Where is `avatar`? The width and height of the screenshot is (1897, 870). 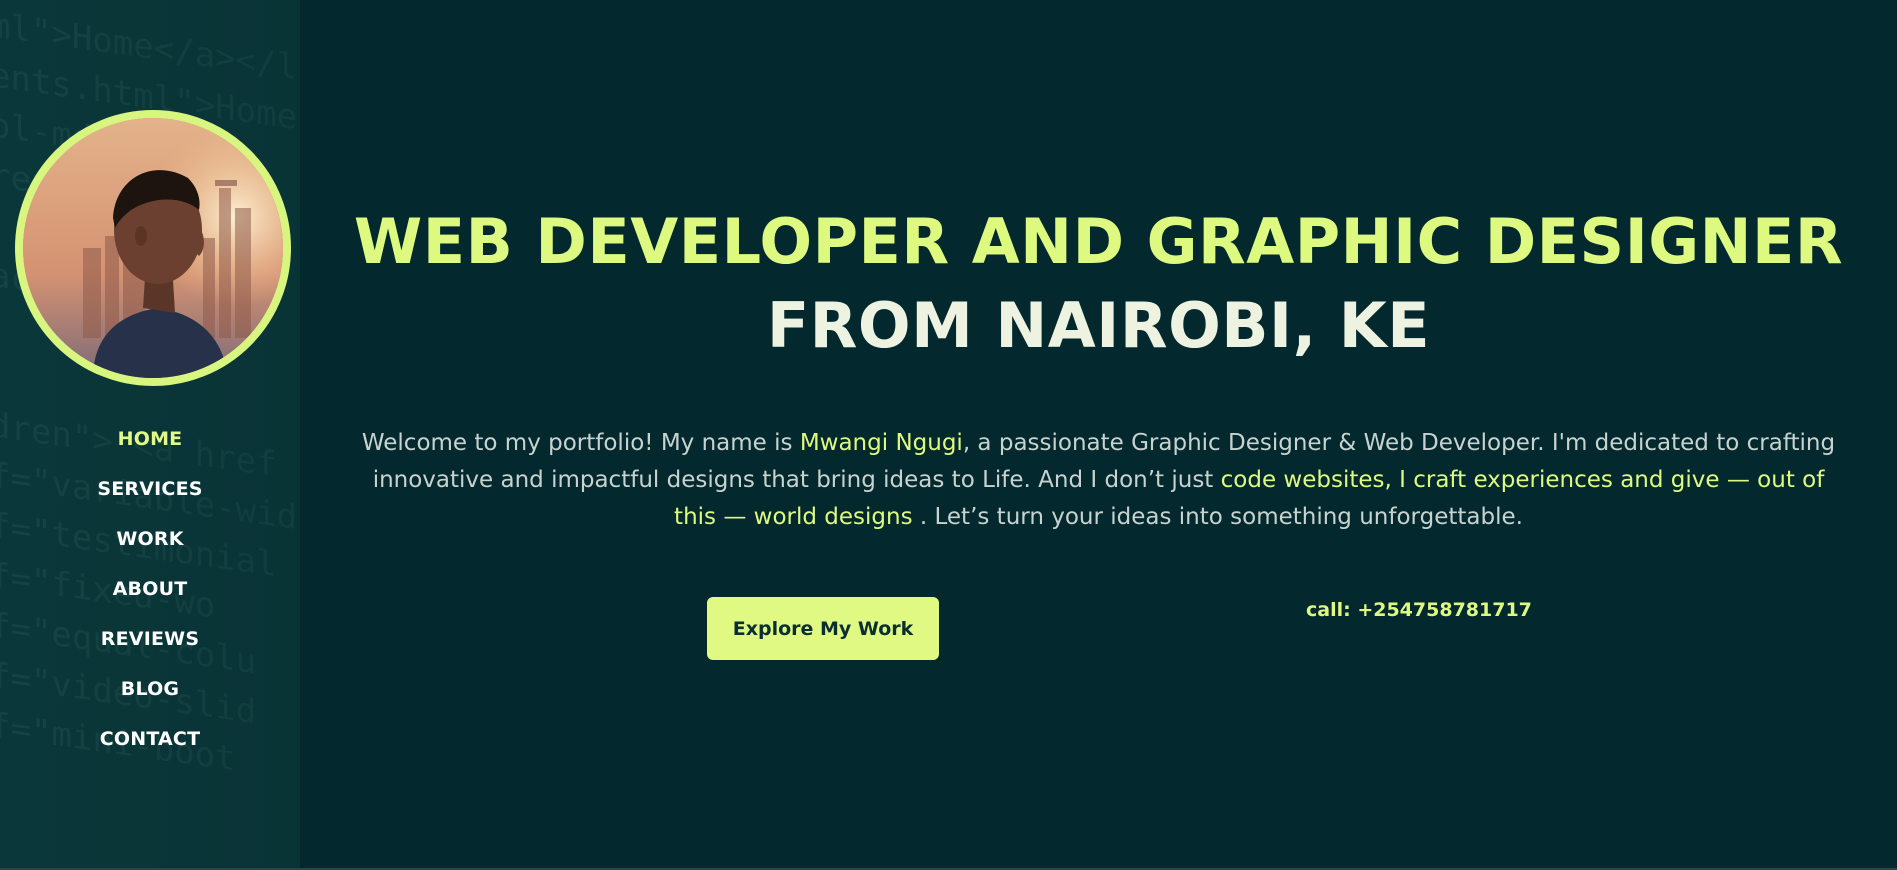
avatar is located at coordinates (153, 248).